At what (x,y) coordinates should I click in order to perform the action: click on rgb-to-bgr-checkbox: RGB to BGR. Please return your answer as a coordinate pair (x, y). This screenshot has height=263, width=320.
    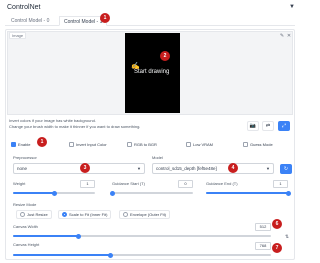
    Looking at the image, I should click on (142, 144).